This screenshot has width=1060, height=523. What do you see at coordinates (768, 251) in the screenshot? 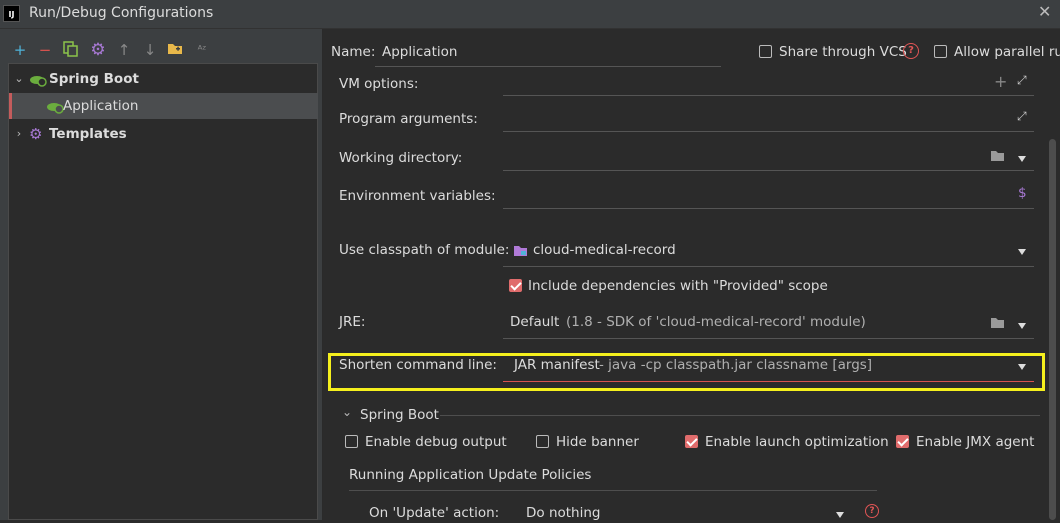
I see `classpath-module-select: cloud-medical-record` at bounding box center [768, 251].